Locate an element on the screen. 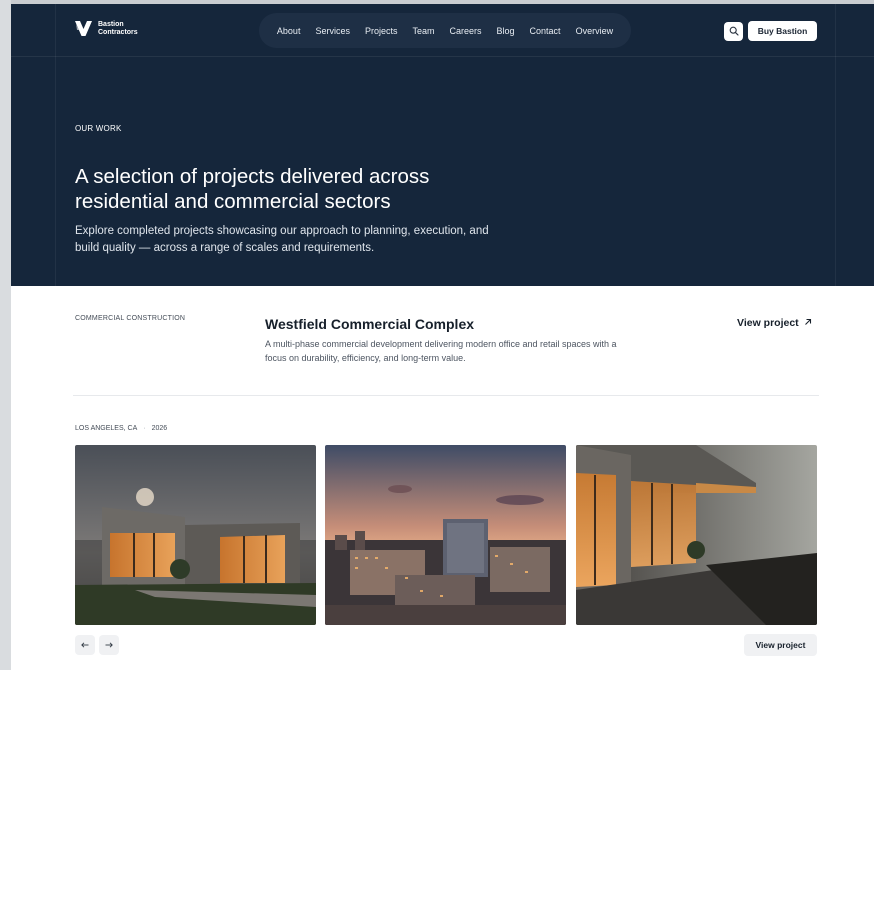 Image resolution: width=874 pixels, height=919 pixels. arrow-up-right-icon is located at coordinates (808, 323).